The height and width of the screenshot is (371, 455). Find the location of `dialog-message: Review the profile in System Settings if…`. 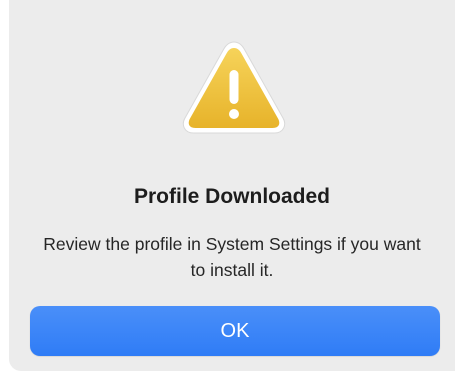

dialog-message: Review the profile in System Settings if… is located at coordinates (232, 257).